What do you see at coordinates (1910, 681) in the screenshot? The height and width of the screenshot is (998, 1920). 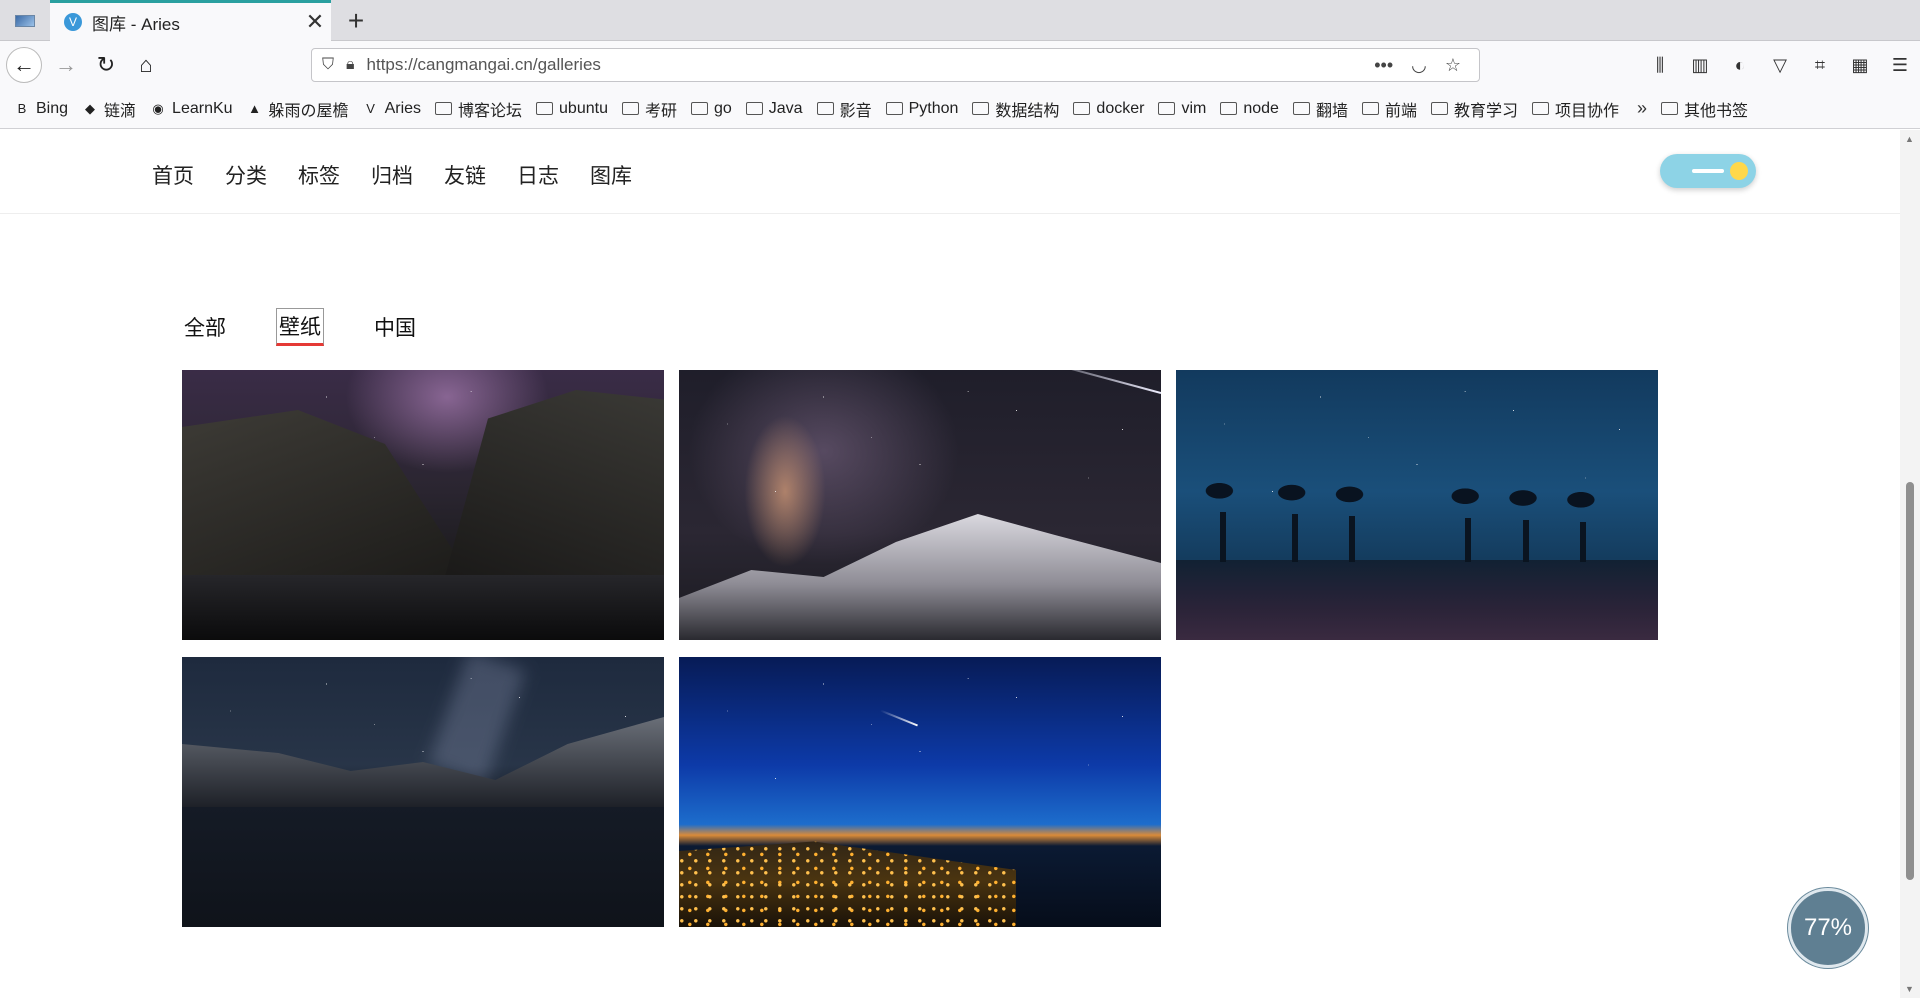 I see `scrollbar-thumb` at bounding box center [1910, 681].